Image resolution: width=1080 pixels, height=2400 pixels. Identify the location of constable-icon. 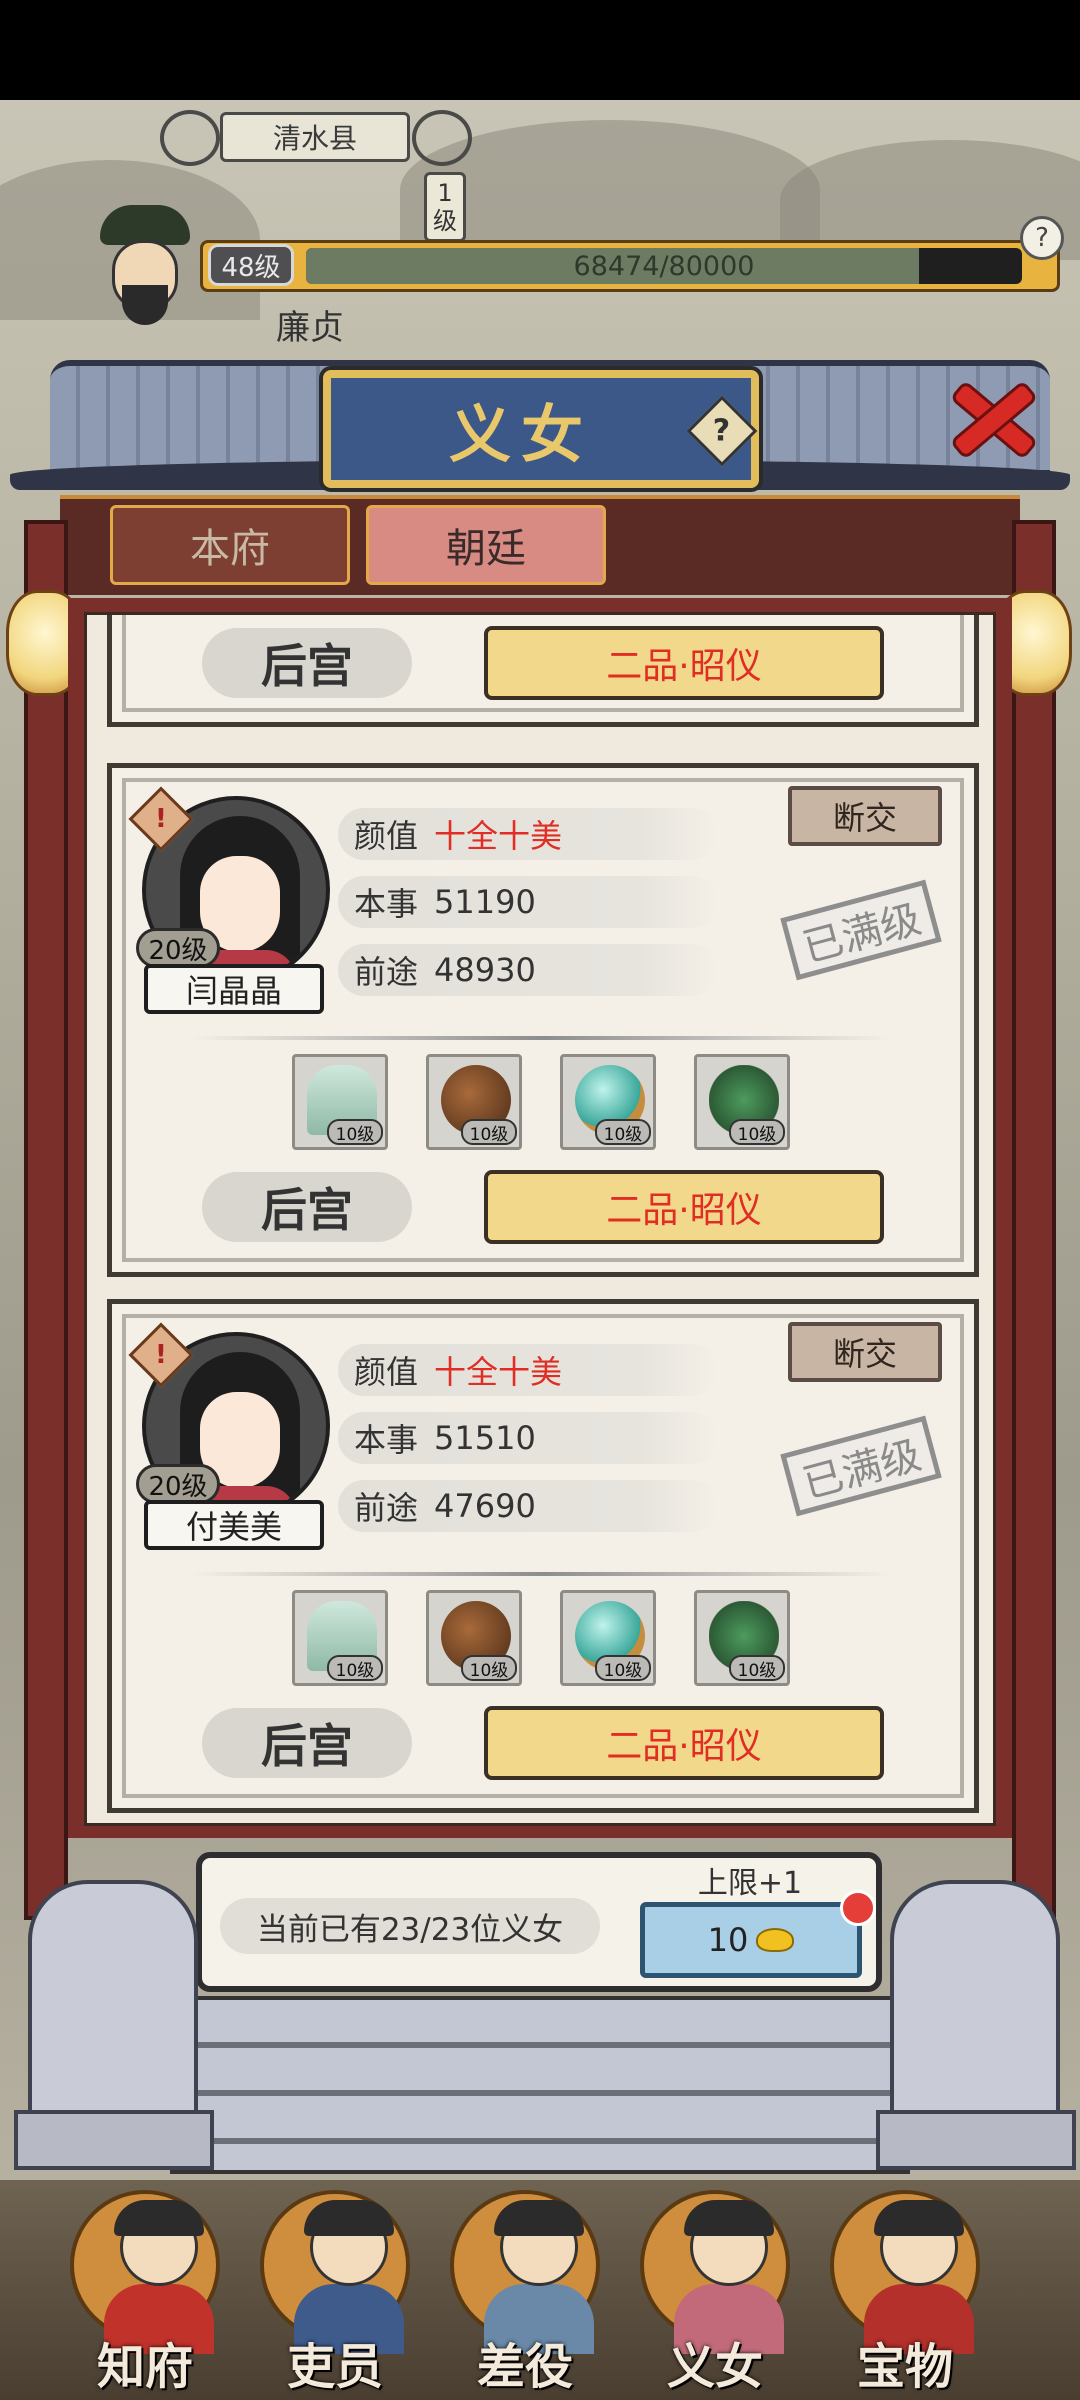
(525, 2272).